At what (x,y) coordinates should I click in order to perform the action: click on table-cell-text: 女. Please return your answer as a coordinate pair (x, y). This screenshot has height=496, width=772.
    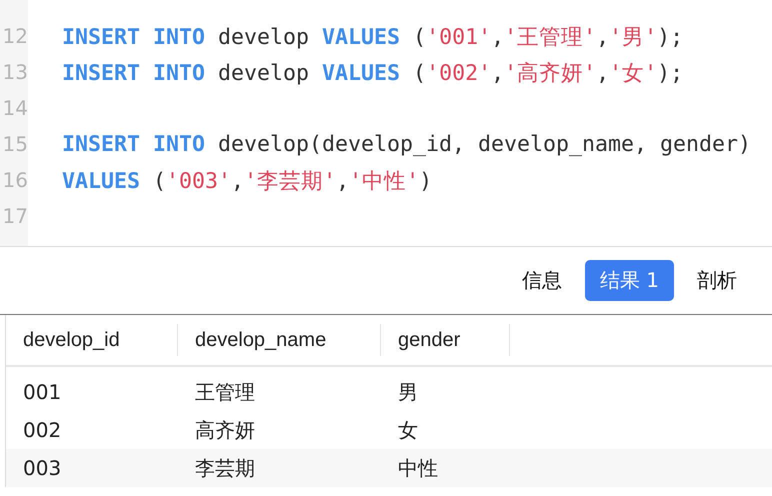
    Looking at the image, I should click on (408, 430).